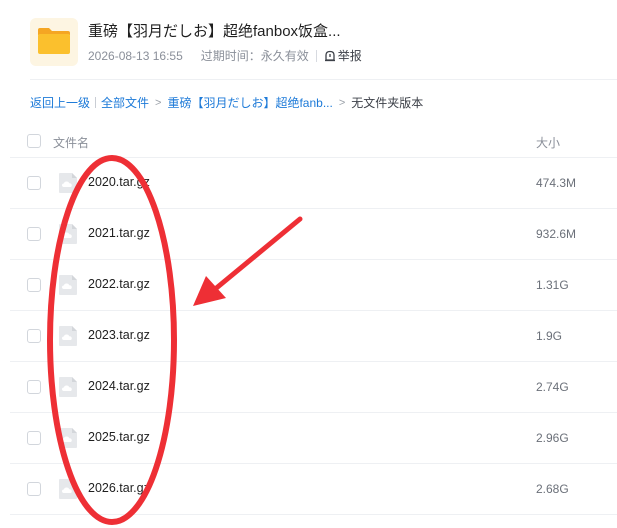 This screenshot has width=617, height=528. I want to click on file-name: 2023.tar.gz, so click(119, 335).